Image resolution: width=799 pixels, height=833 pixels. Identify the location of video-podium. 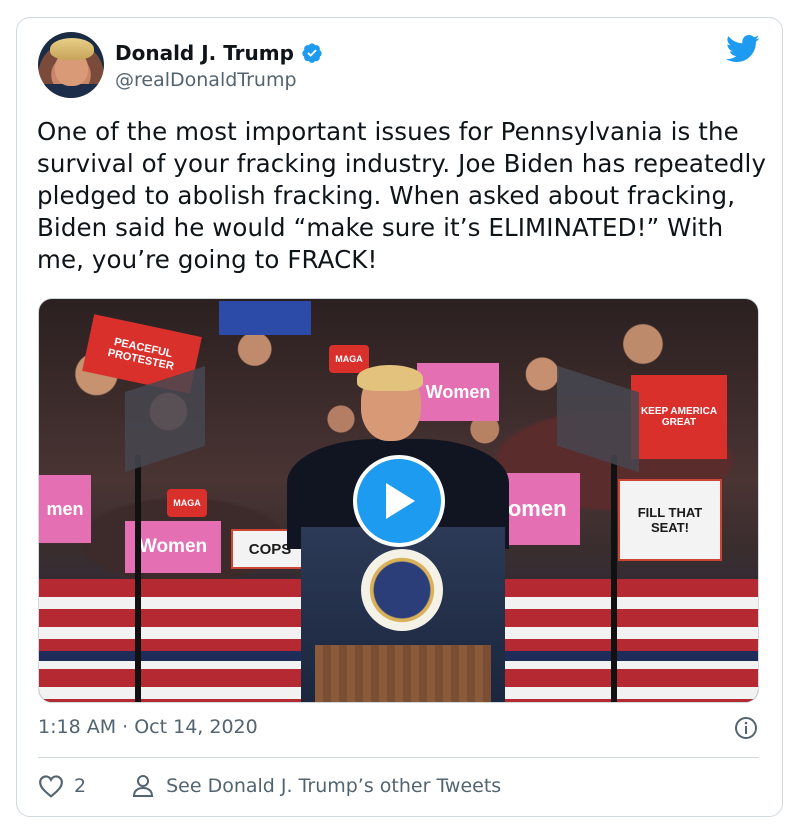
(403, 614).